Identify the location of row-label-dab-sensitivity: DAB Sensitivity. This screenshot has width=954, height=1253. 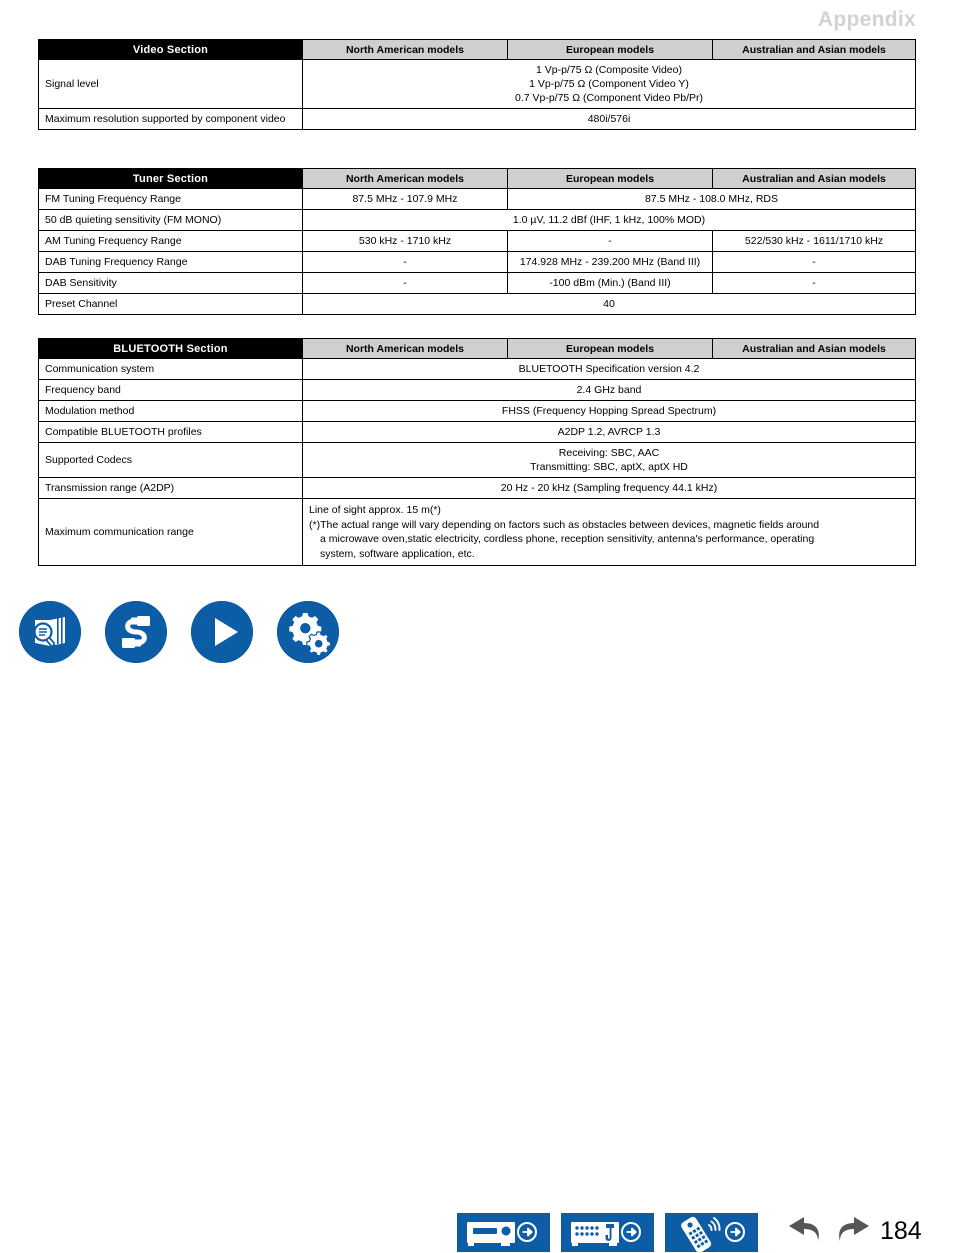
(170, 283).